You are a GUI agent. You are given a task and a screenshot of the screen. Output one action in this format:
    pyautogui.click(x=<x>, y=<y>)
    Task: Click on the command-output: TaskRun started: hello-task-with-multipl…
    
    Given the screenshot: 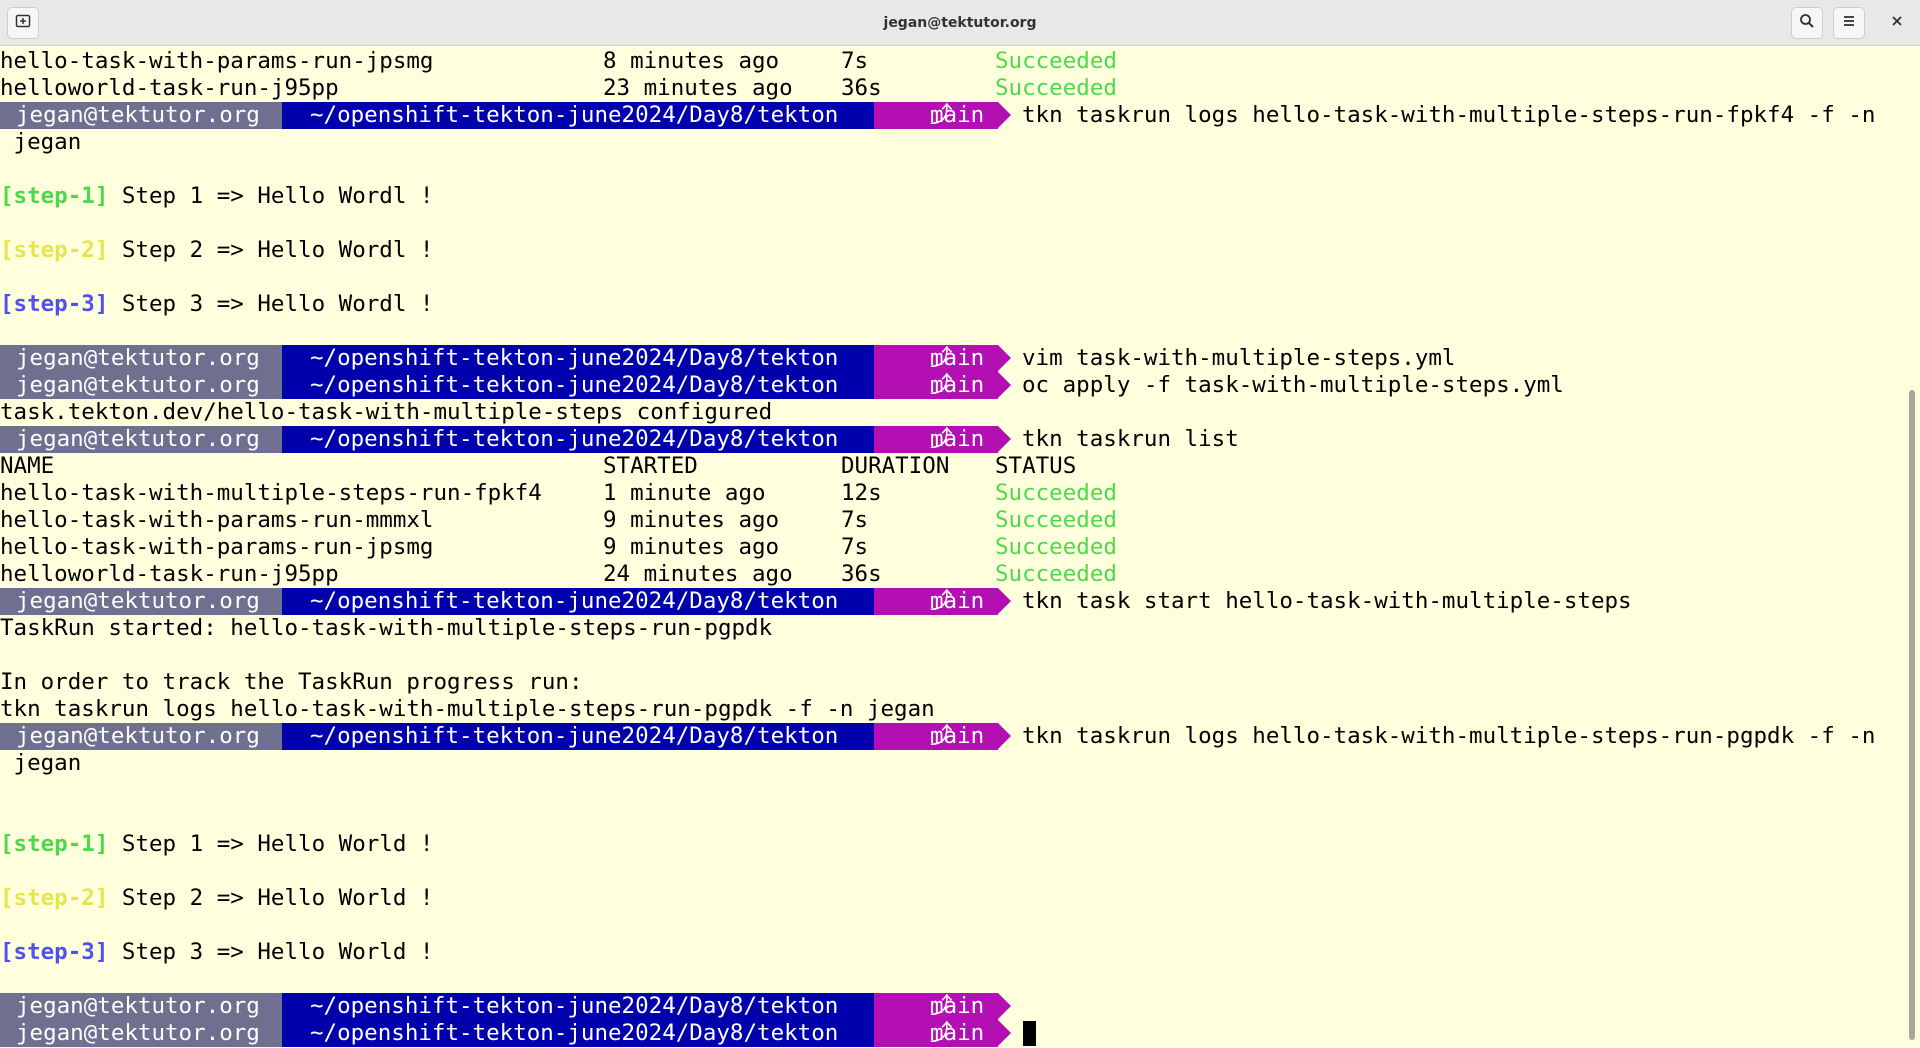 What is the action you would take?
    pyautogui.click(x=386, y=628)
    